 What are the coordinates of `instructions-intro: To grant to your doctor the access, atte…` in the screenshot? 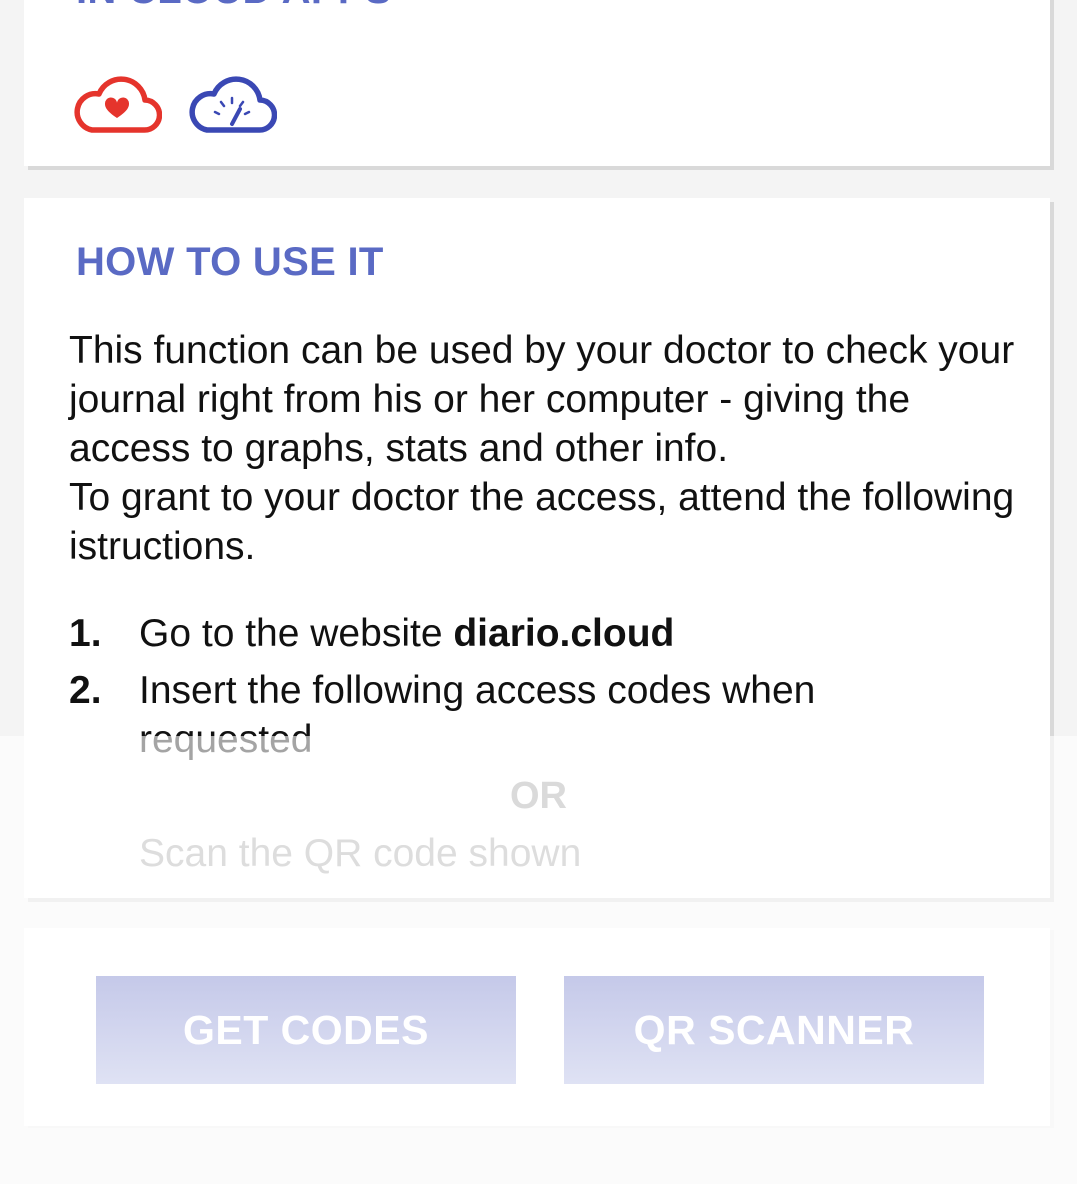 It's located at (542, 522).